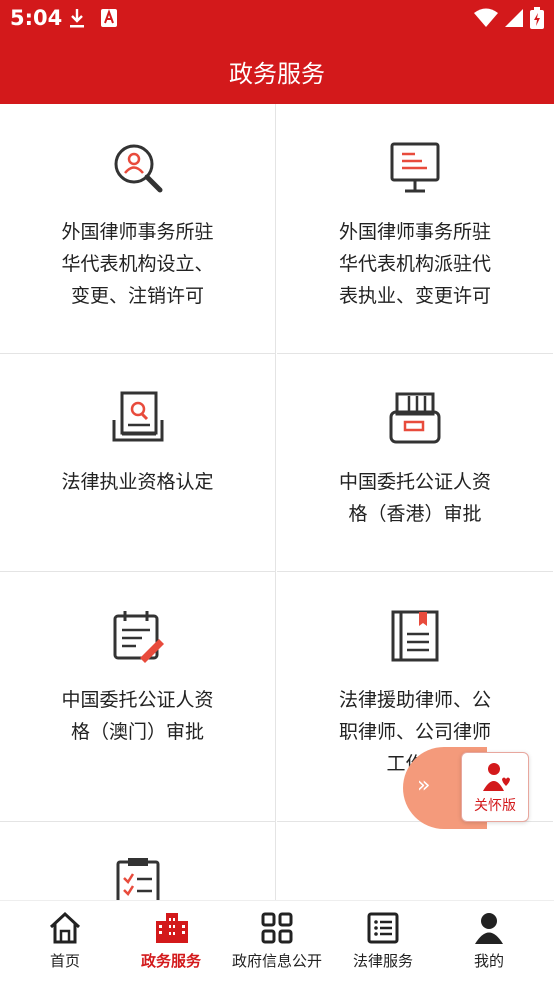 This screenshot has width=554, height=984. Describe the element at coordinates (424, 785) in the screenshot. I see `chevron-double-right-icon: »` at that location.